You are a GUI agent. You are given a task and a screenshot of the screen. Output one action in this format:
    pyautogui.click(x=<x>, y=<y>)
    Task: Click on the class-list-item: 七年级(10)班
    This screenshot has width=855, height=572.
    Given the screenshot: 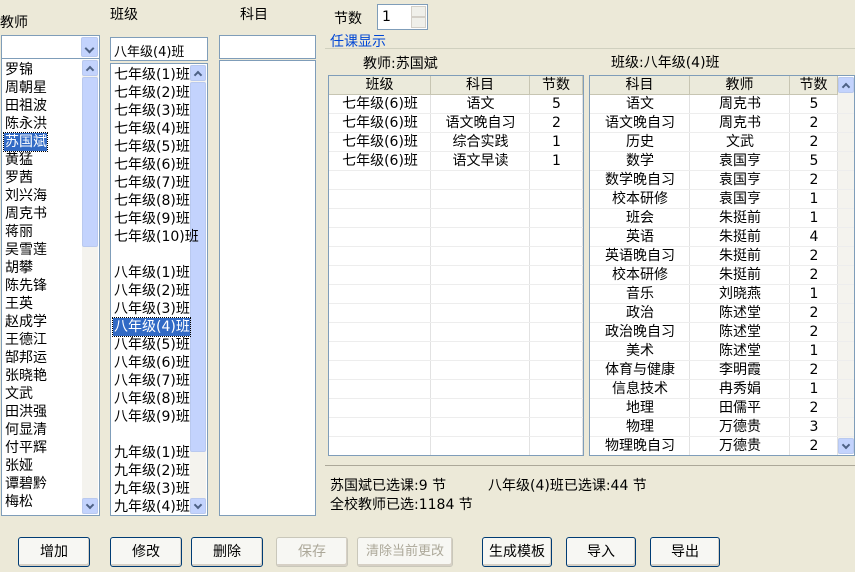 What is the action you would take?
    pyautogui.click(x=156, y=237)
    